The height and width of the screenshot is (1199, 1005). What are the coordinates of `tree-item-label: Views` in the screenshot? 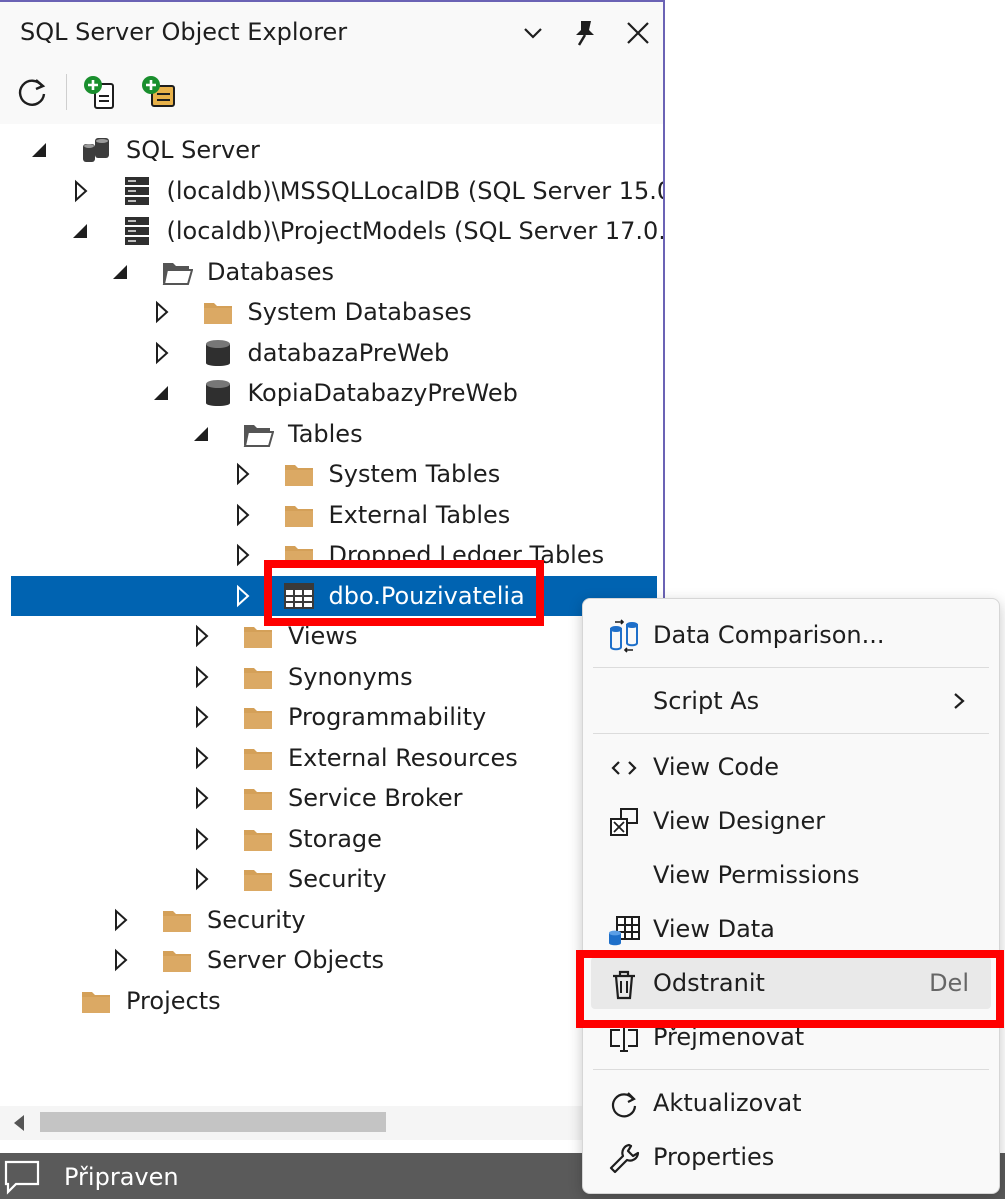 It's located at (323, 636).